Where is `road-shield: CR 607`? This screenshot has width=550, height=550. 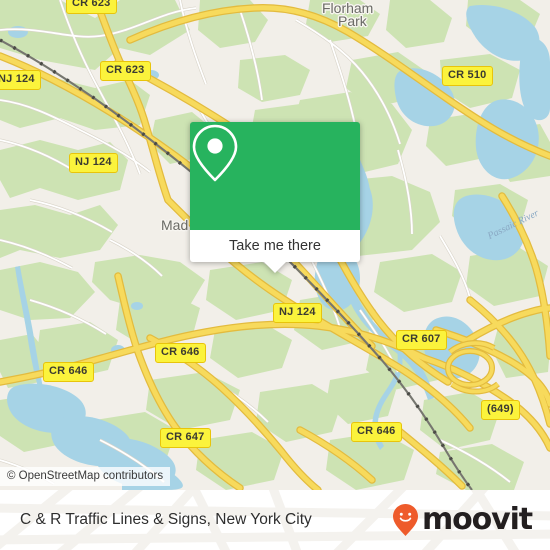
road-shield: CR 607 is located at coordinates (421, 340).